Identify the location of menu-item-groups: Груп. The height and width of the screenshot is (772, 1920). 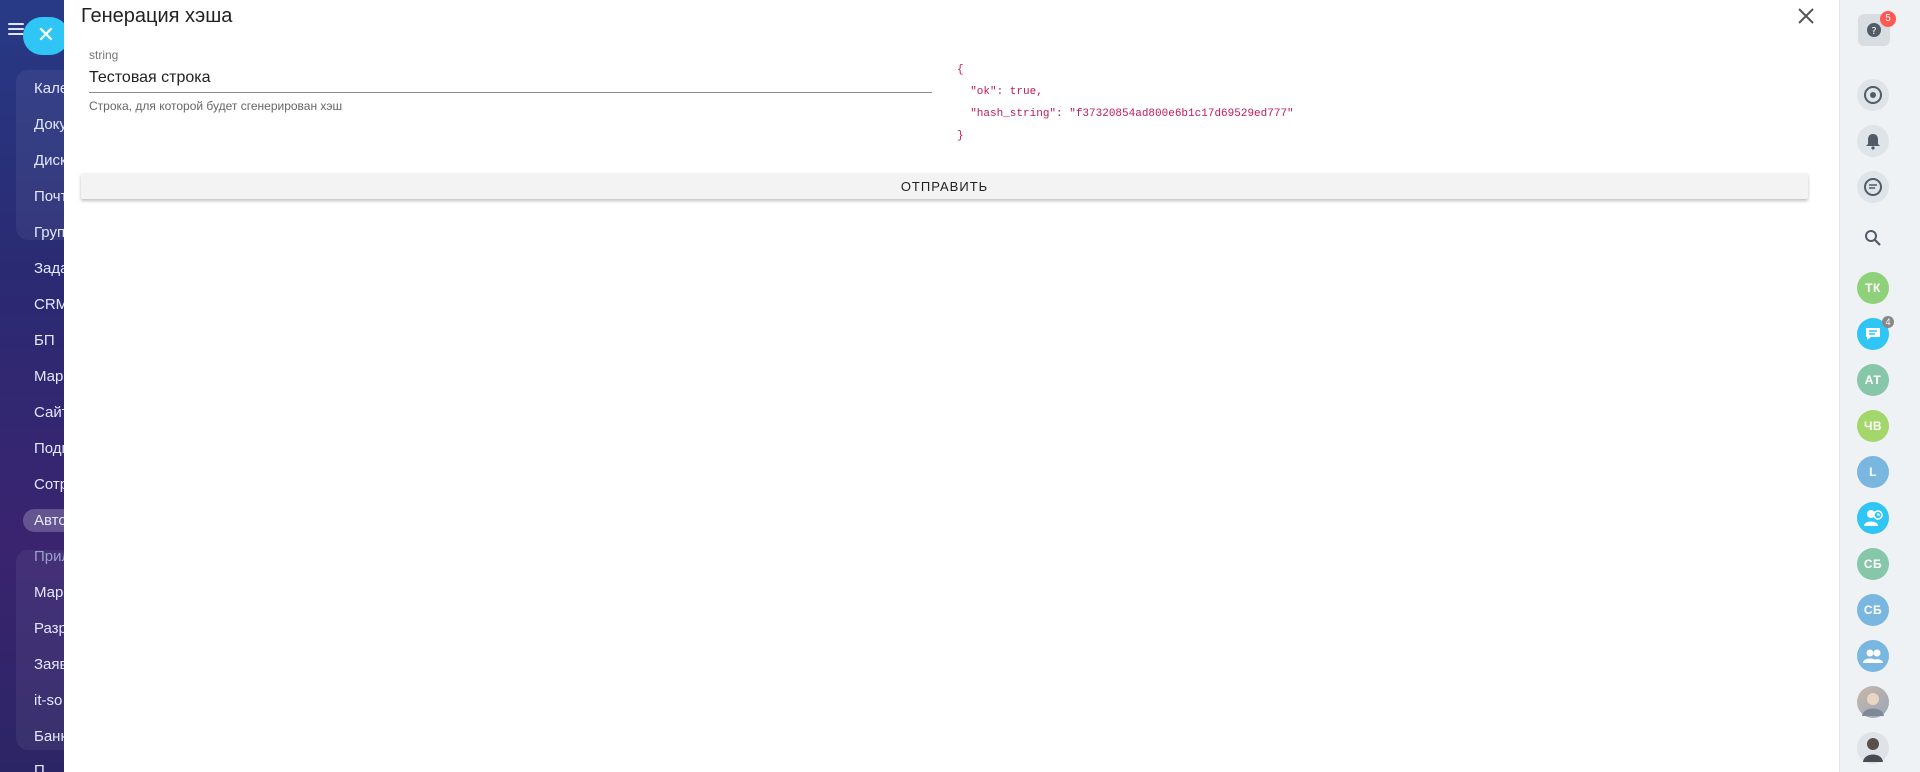
(49, 232).